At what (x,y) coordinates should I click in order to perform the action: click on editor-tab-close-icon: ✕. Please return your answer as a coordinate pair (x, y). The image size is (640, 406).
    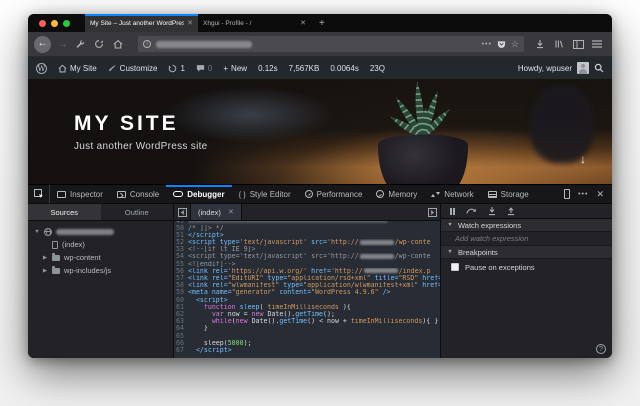
    Looking at the image, I should click on (231, 212).